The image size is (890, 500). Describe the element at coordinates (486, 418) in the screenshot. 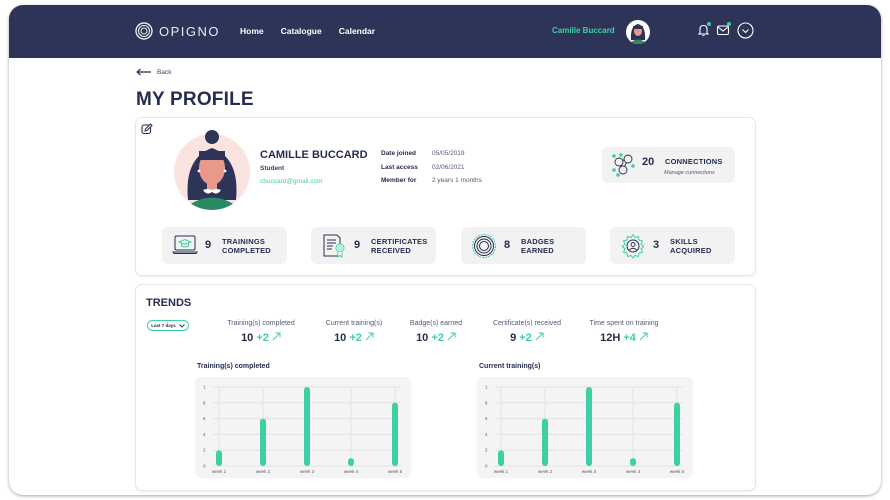

I see `y-tick-label: 6` at that location.